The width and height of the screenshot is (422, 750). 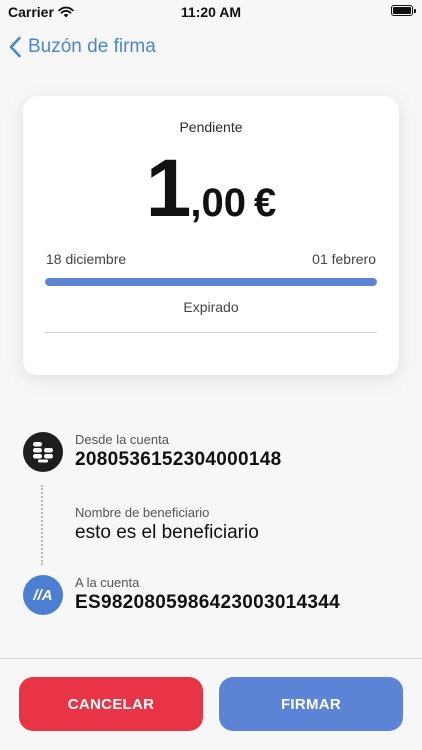 What do you see at coordinates (208, 602) in the screenshot?
I see `destination-account-number: ES9820805986423003014344` at bounding box center [208, 602].